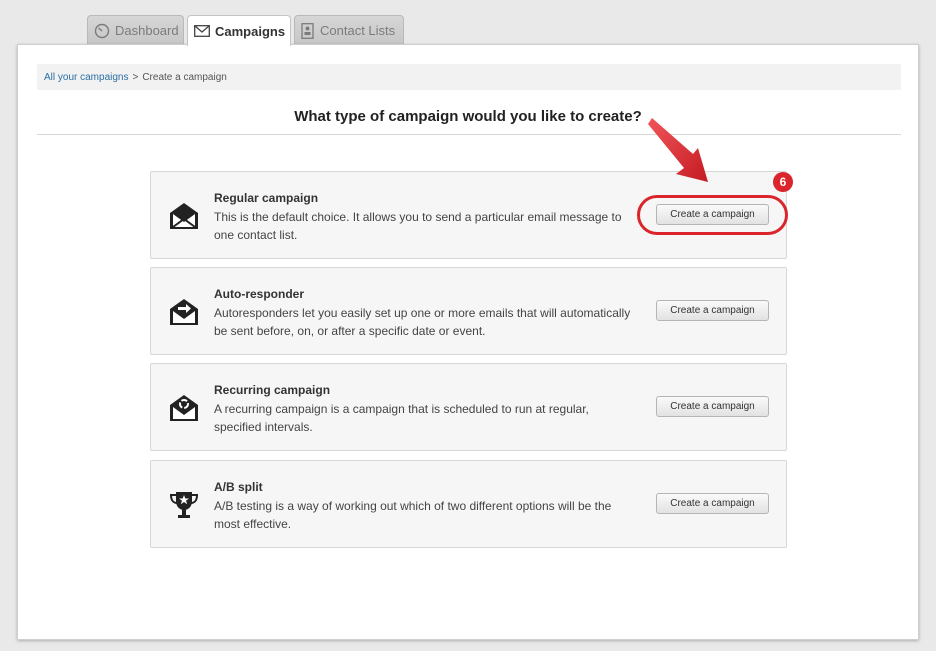 The width and height of the screenshot is (936, 651). I want to click on tab-label: Dashboard, so click(147, 30).